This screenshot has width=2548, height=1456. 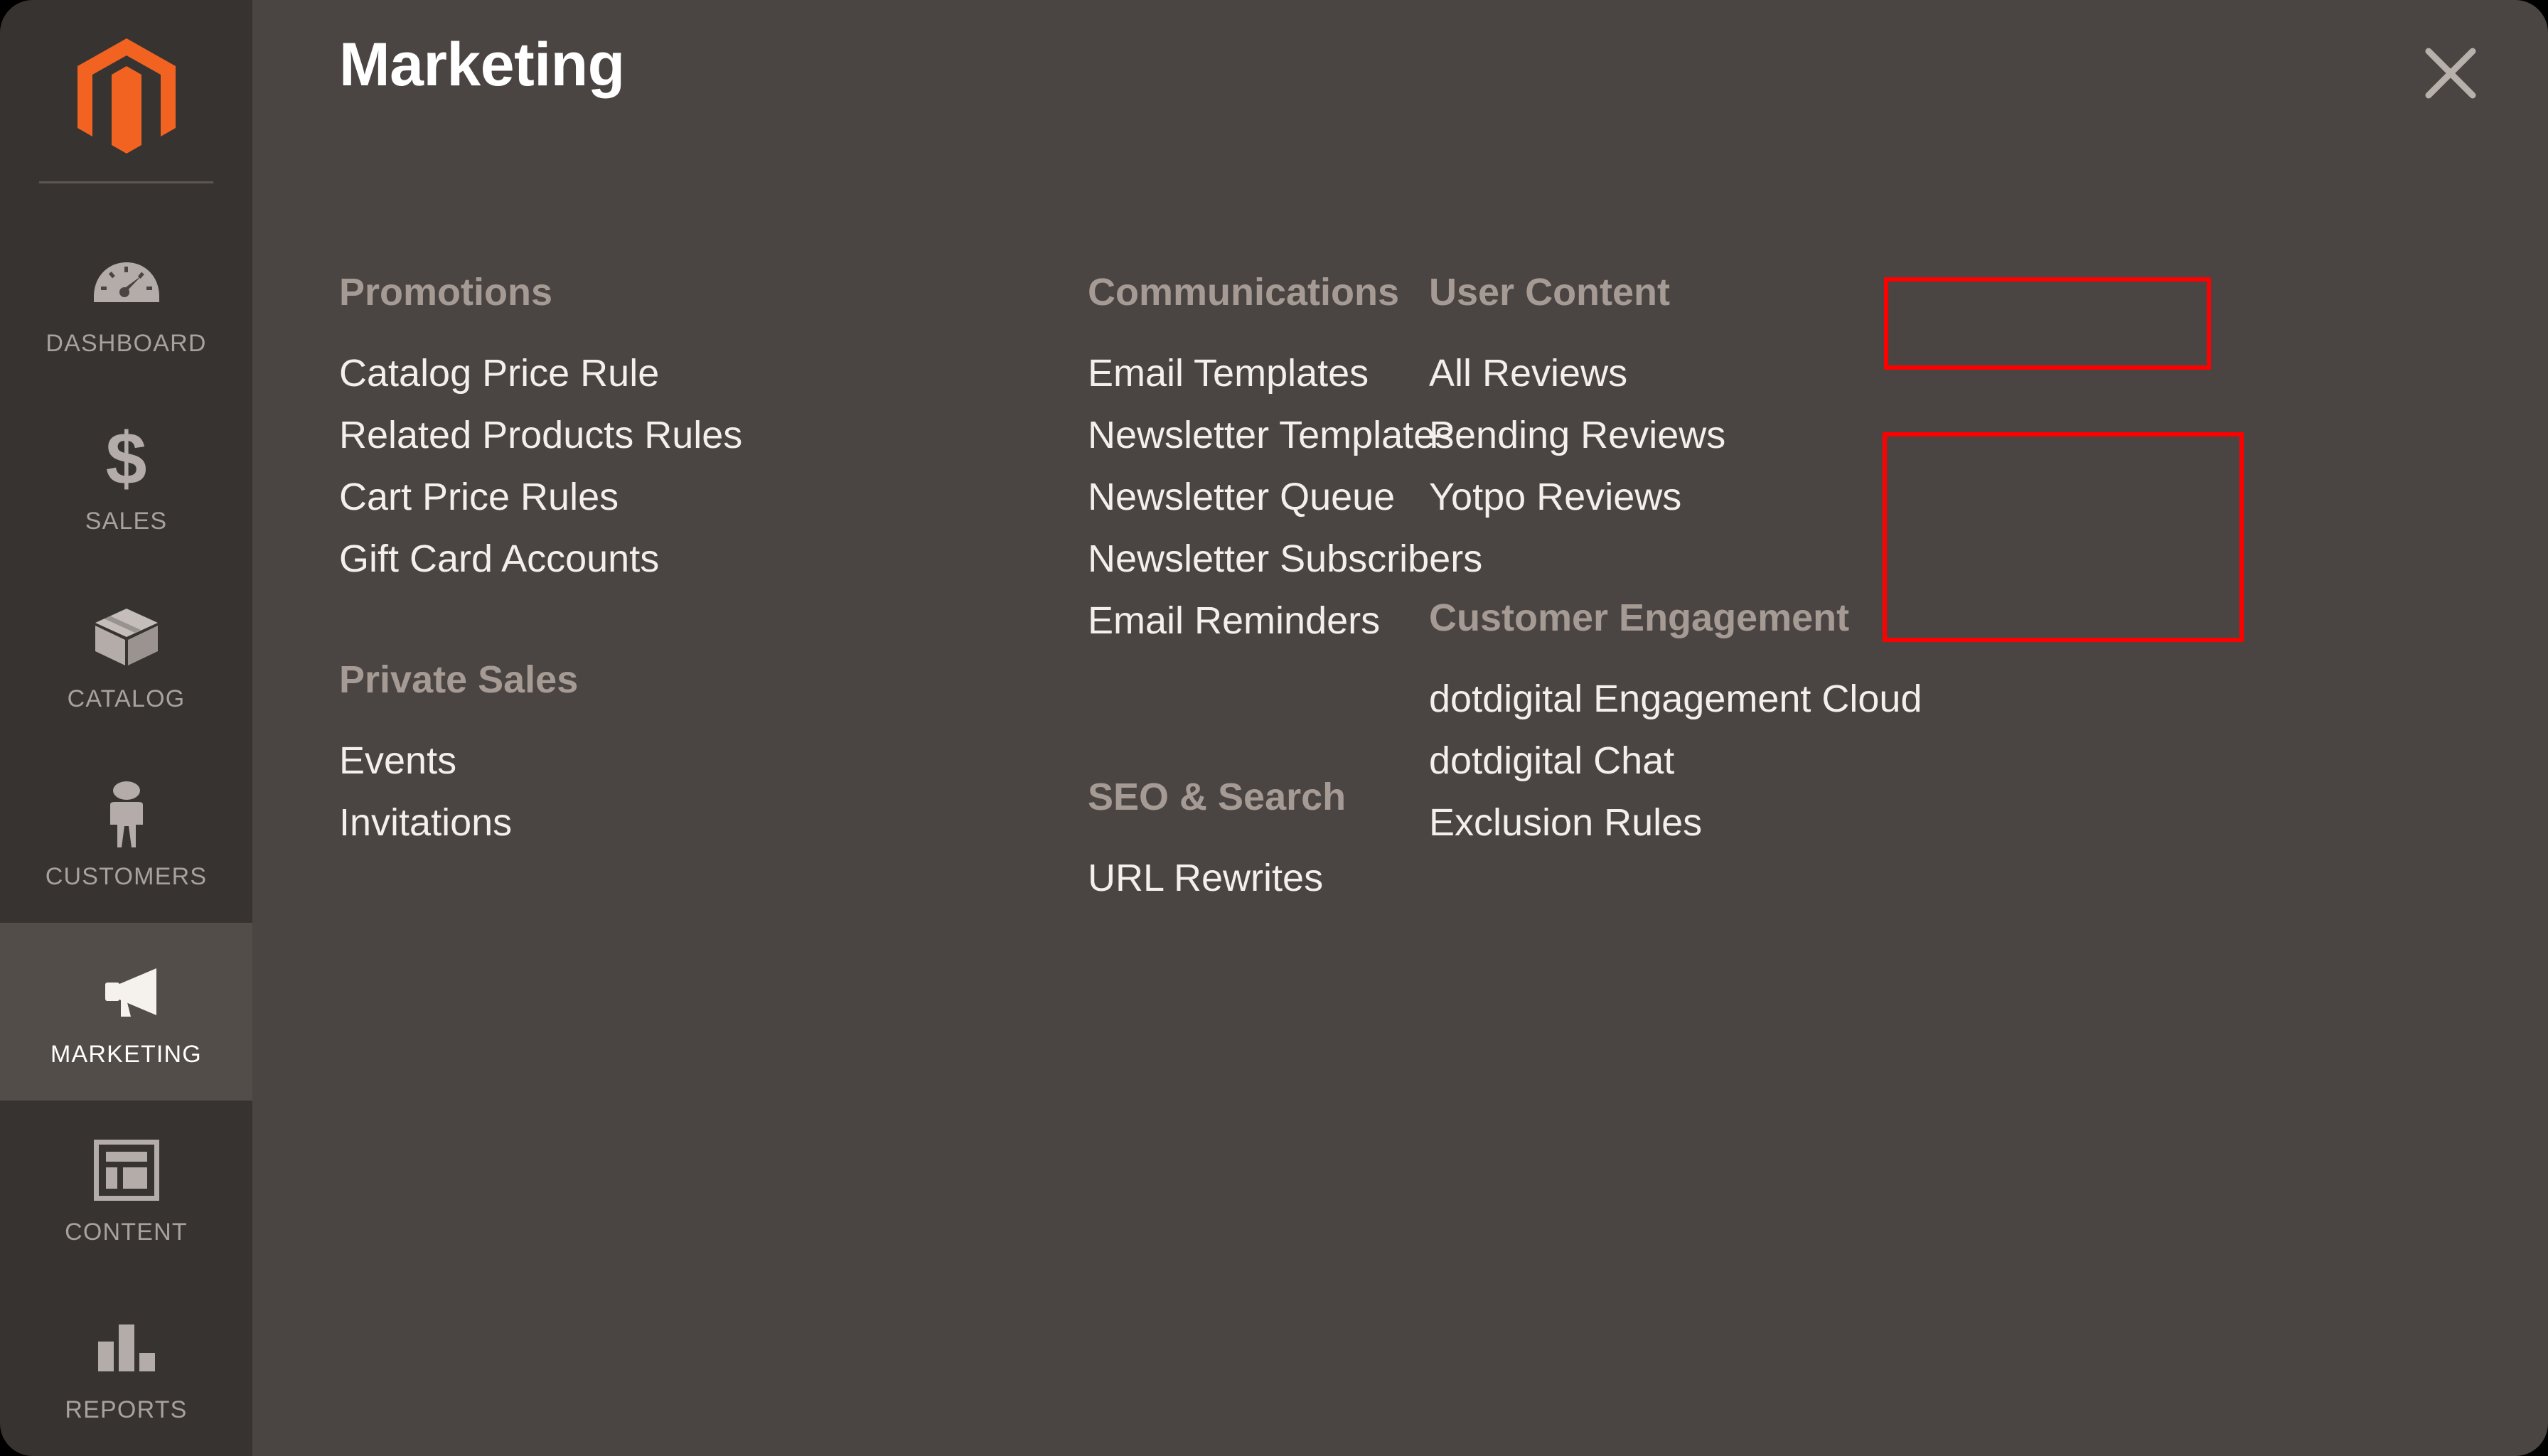 What do you see at coordinates (446, 292) in the screenshot?
I see `group-title-promotions: Promotions` at bounding box center [446, 292].